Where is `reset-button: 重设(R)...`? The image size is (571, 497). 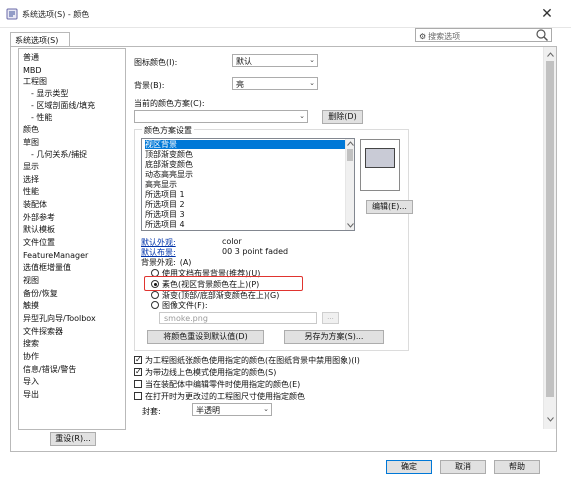
reset-button: 重设(R)... is located at coordinates (73, 439).